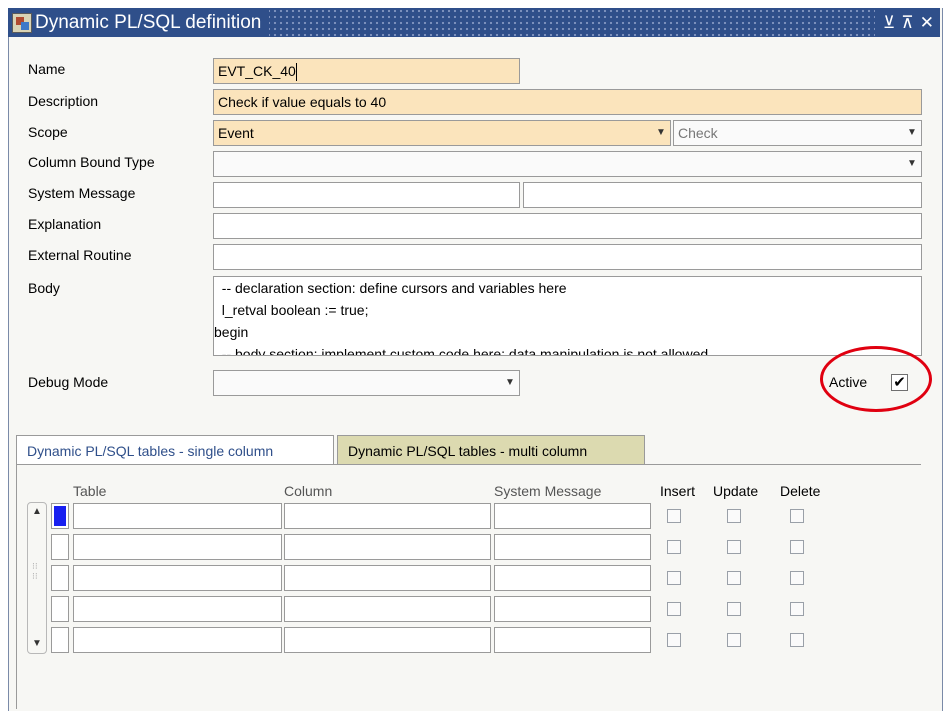  Describe the element at coordinates (257, 71) in the screenshot. I see `name-value: EVT_CK_40` at that location.